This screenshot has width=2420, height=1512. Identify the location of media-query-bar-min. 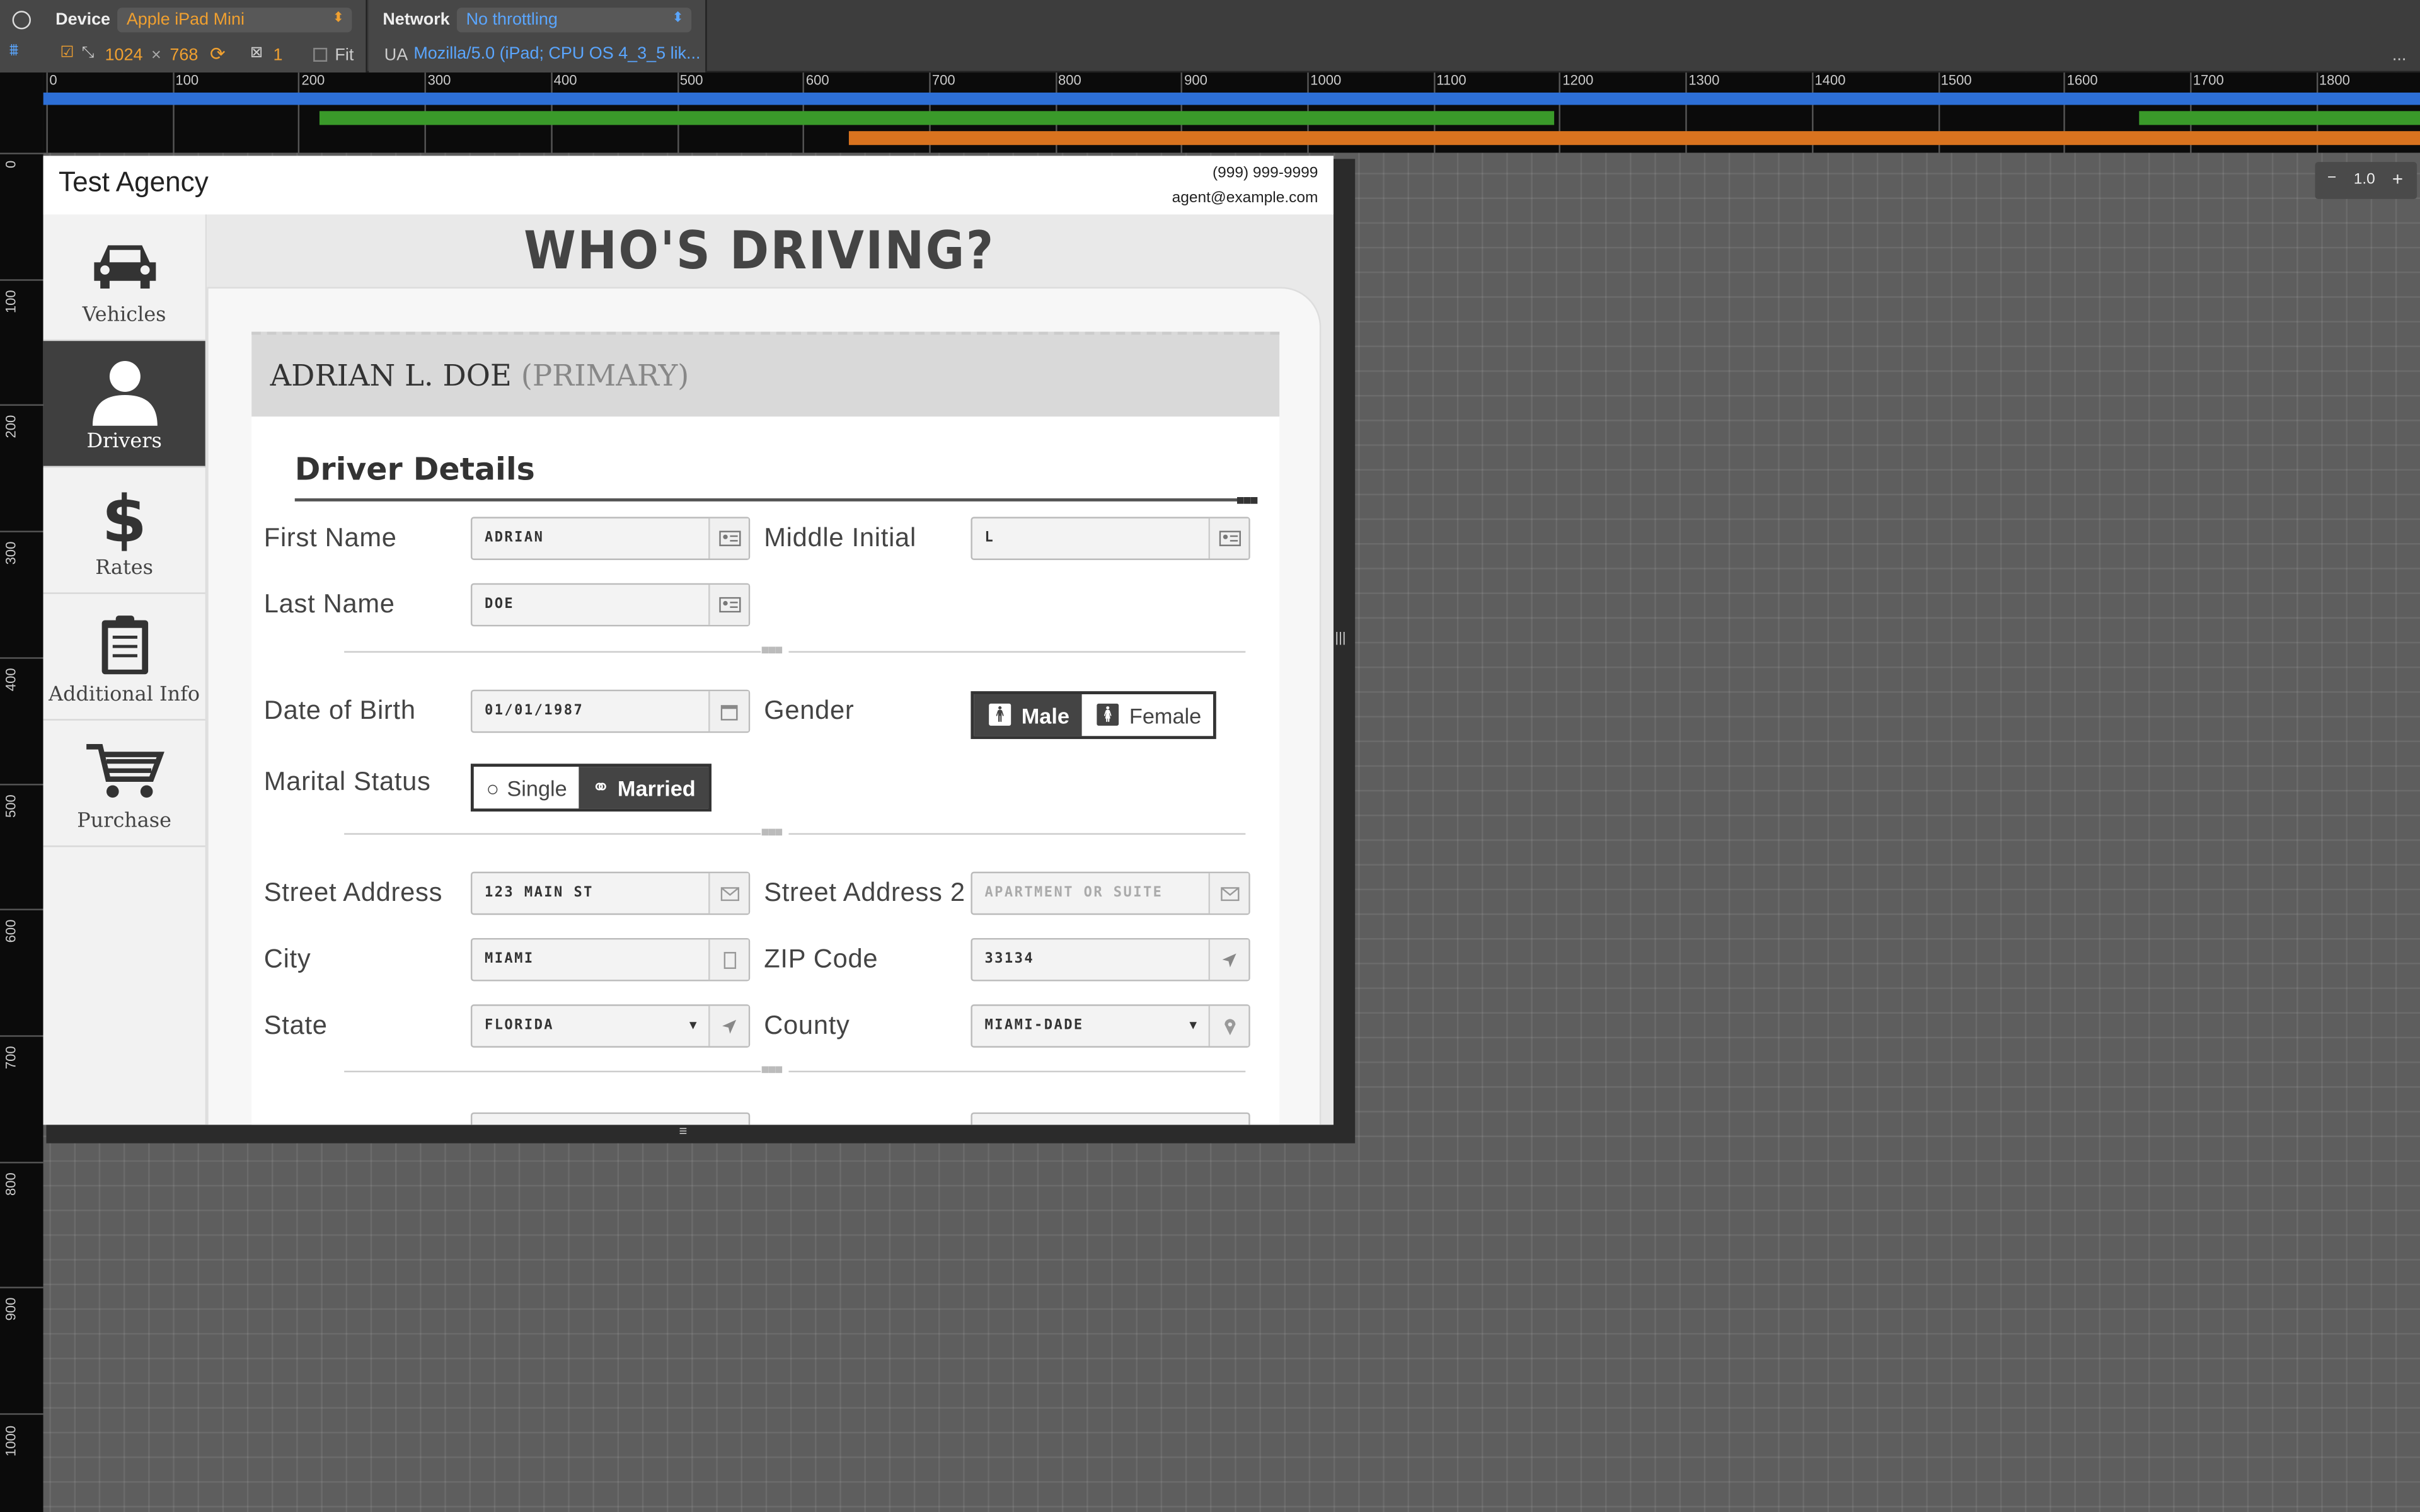
(1634, 138).